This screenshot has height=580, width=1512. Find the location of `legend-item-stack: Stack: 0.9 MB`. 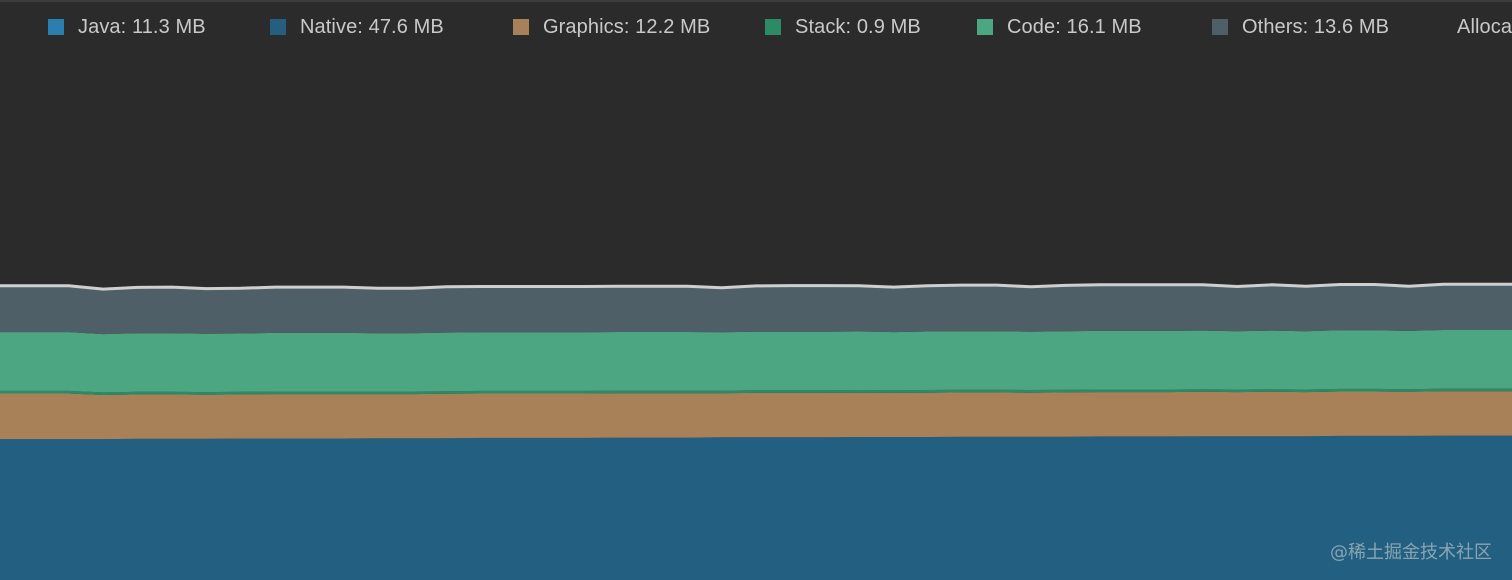

legend-item-stack: Stack: 0.9 MB is located at coordinates (843, 27).